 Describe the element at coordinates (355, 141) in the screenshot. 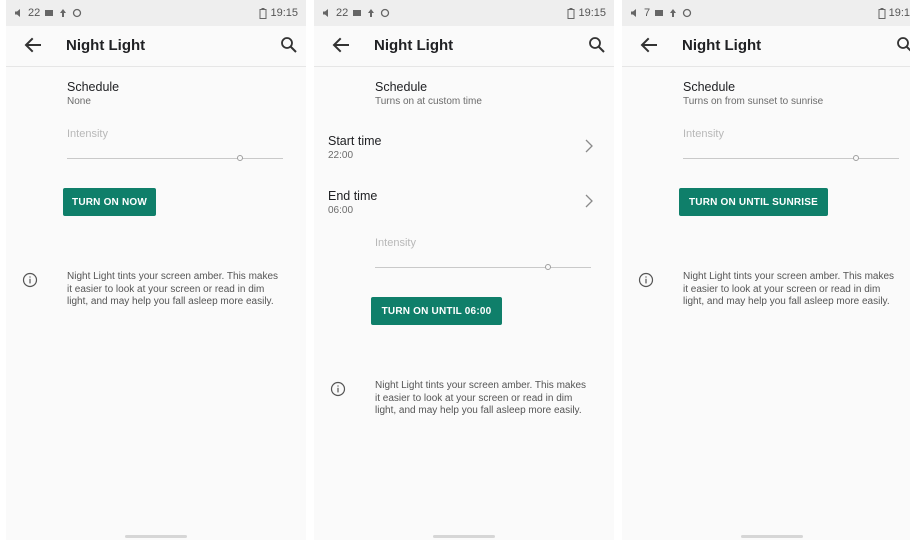

I see `start-time-label: Start time` at that location.